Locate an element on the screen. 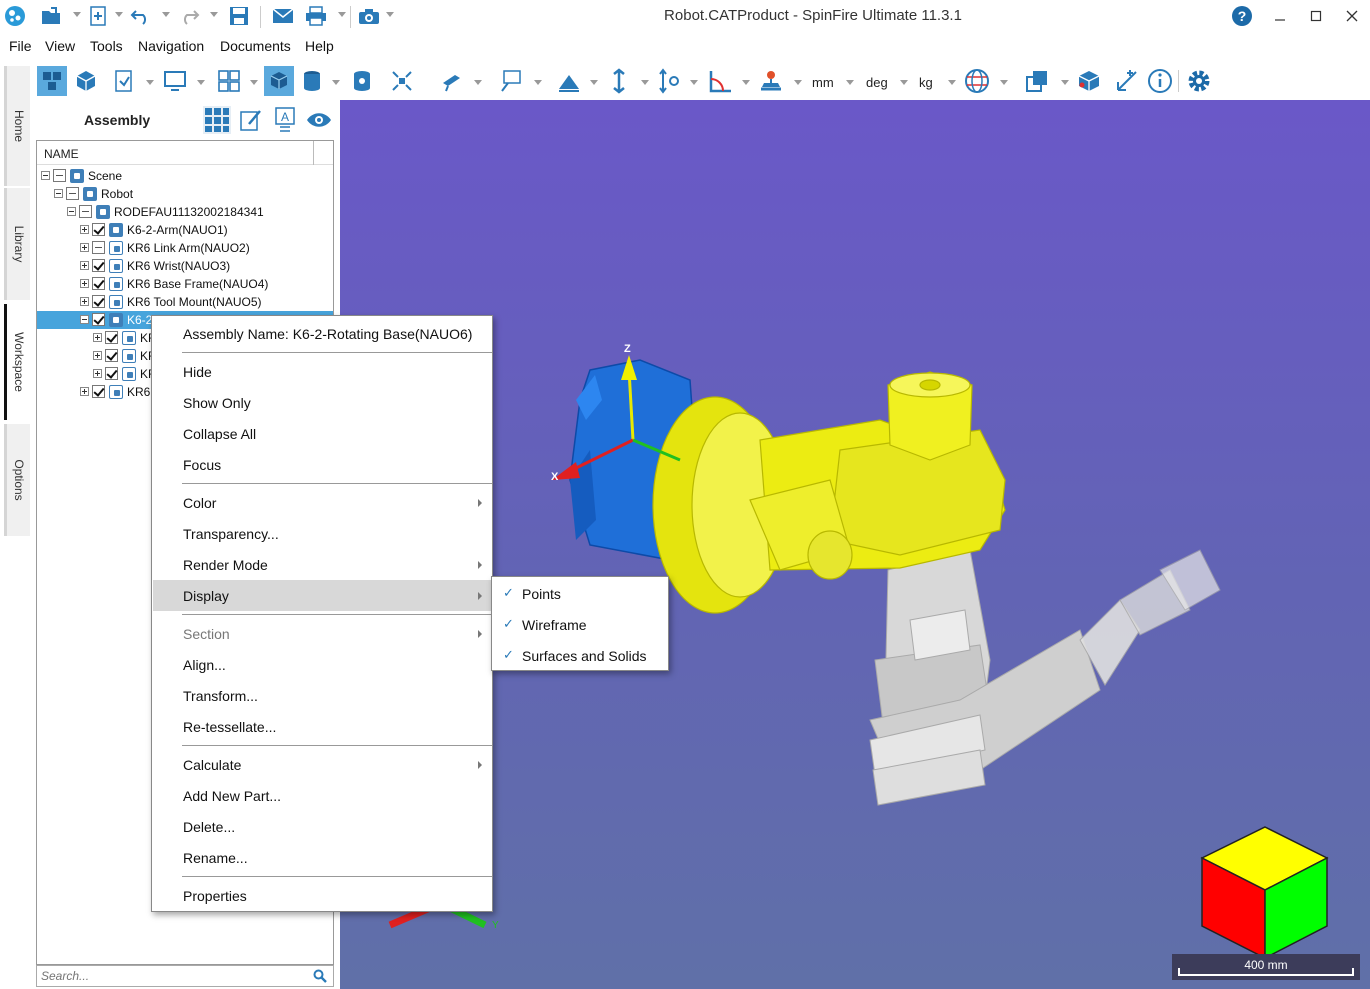  navigation-cube is located at coordinates (1264, 893).